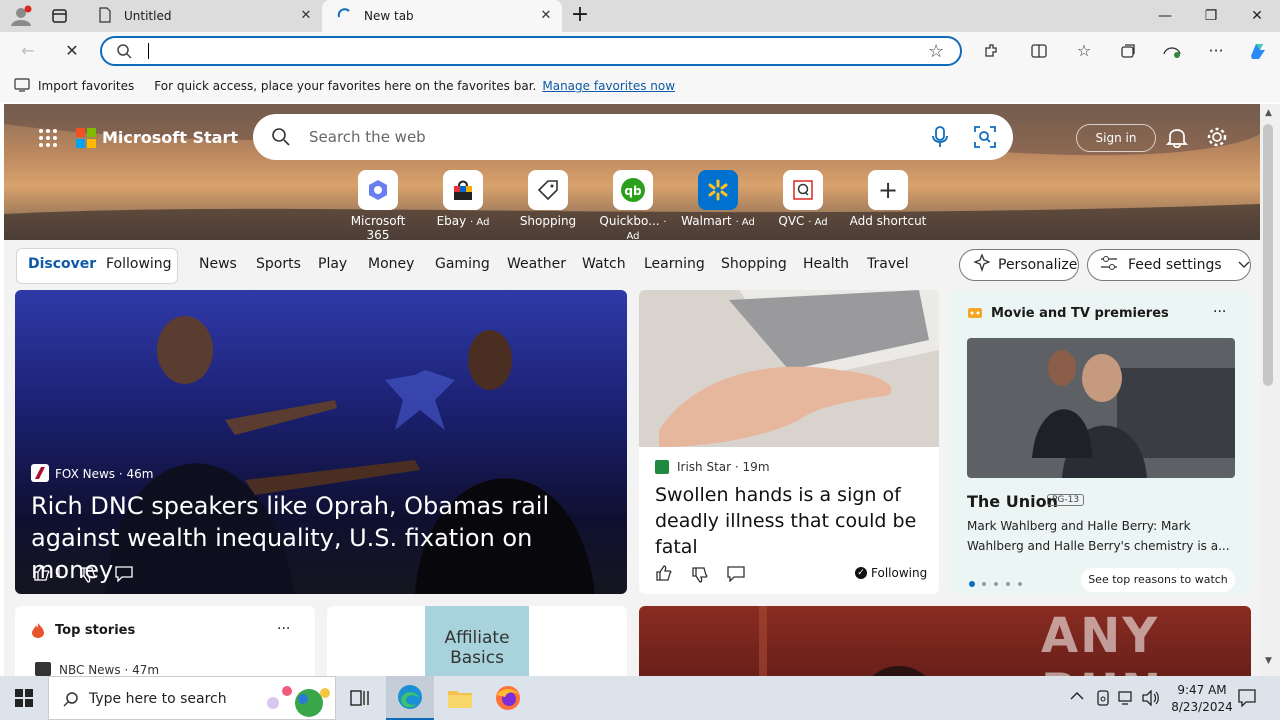  Describe the element at coordinates (1202, 707) in the screenshot. I see `clock-date: 8/23/2024` at that location.